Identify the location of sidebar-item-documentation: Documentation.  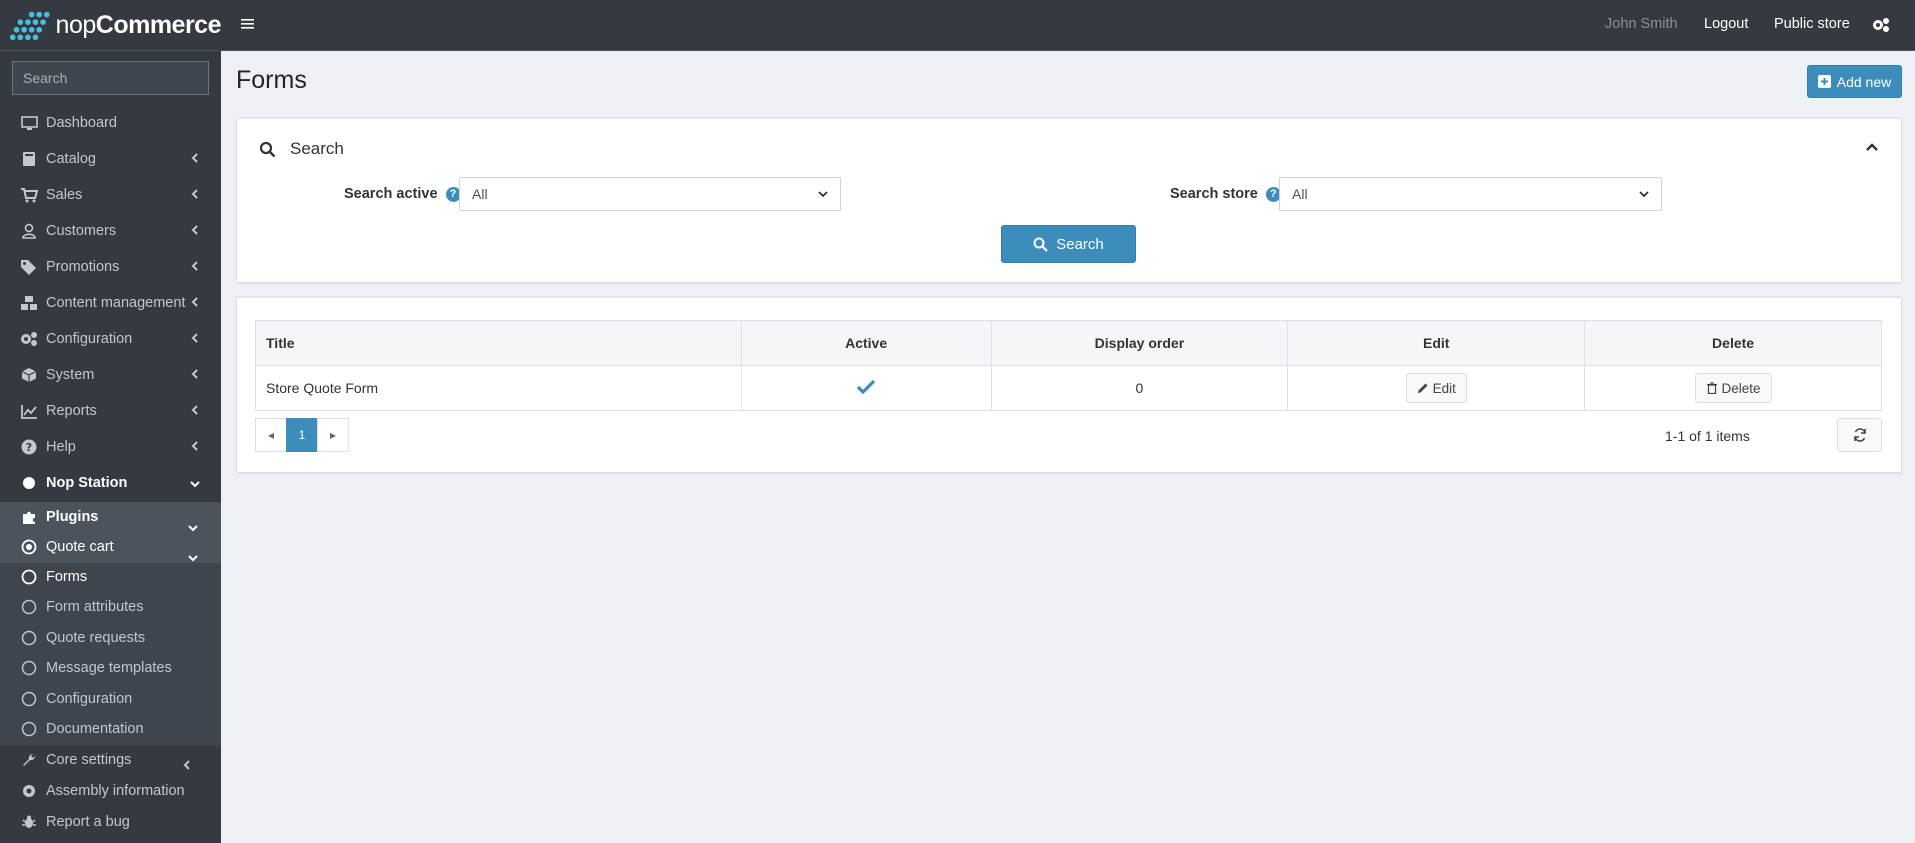
(110, 729).